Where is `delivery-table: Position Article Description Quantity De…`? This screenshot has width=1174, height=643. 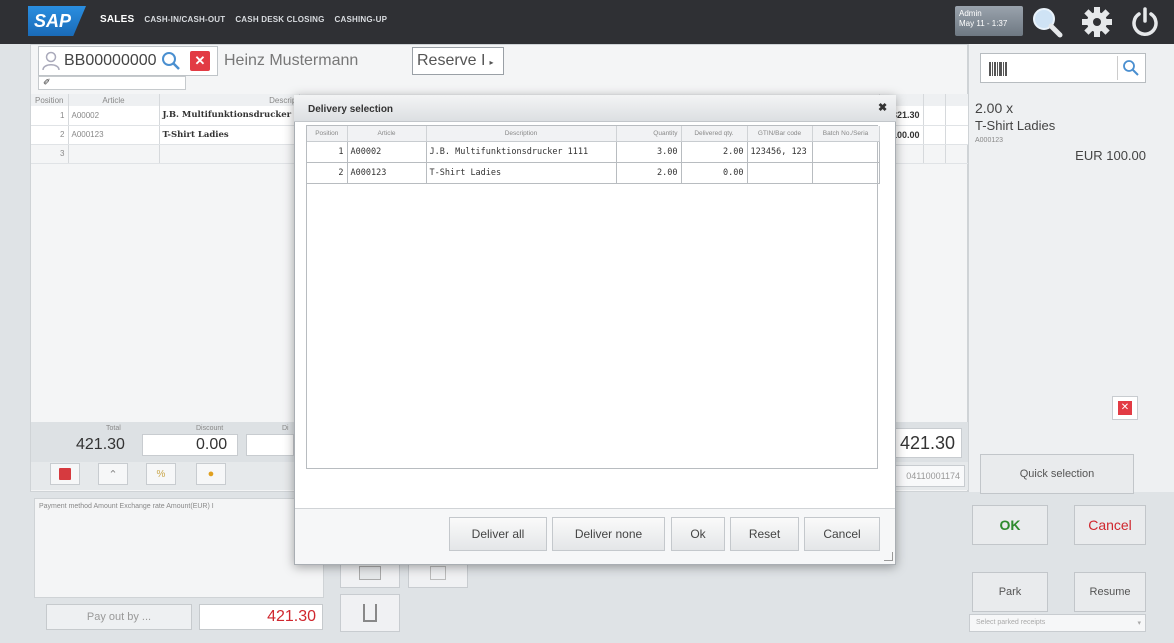
delivery-table: Position Article Description Quantity De… is located at coordinates (593, 155).